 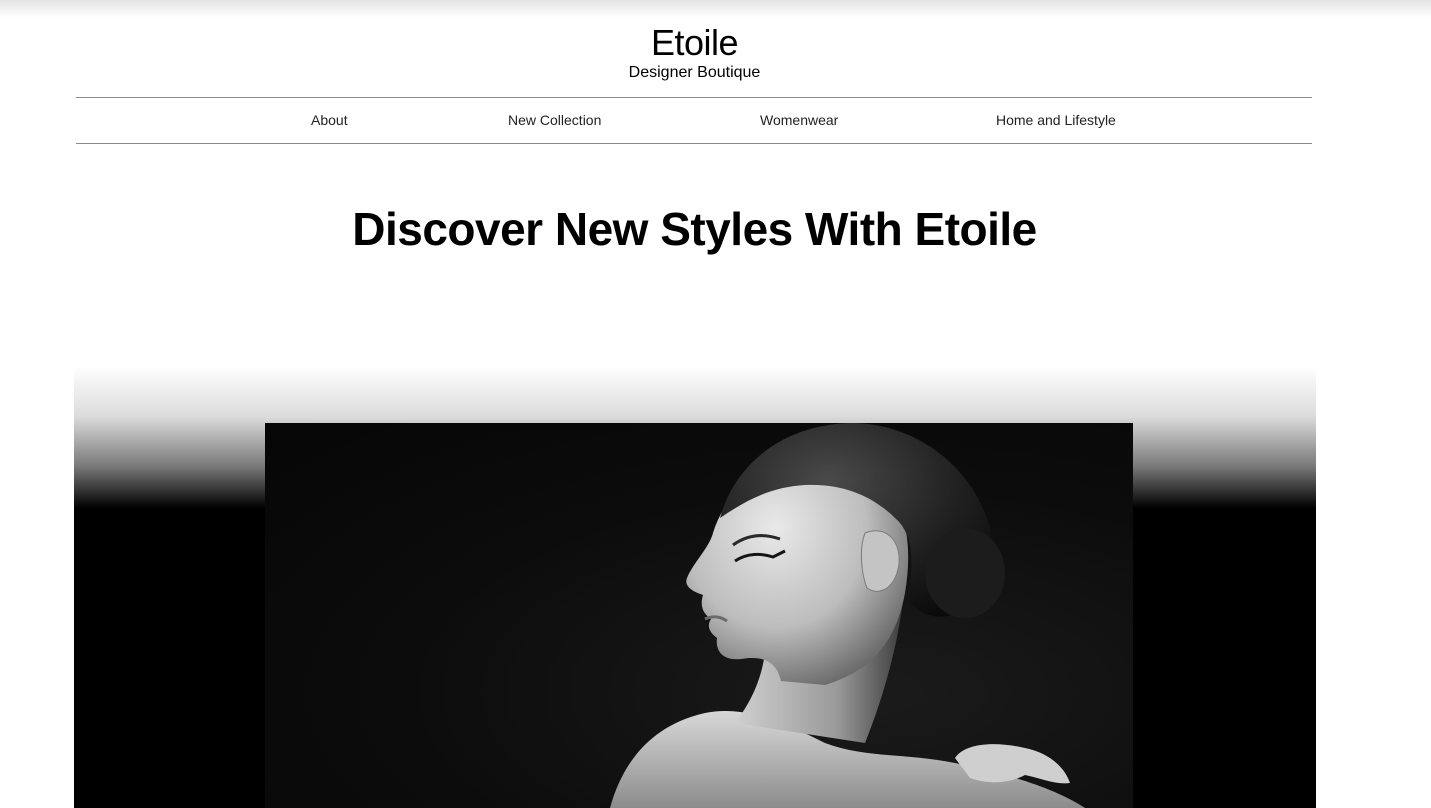 What do you see at coordinates (694, 229) in the screenshot?
I see `hero-headline: Discover New Styles With Etoile` at bounding box center [694, 229].